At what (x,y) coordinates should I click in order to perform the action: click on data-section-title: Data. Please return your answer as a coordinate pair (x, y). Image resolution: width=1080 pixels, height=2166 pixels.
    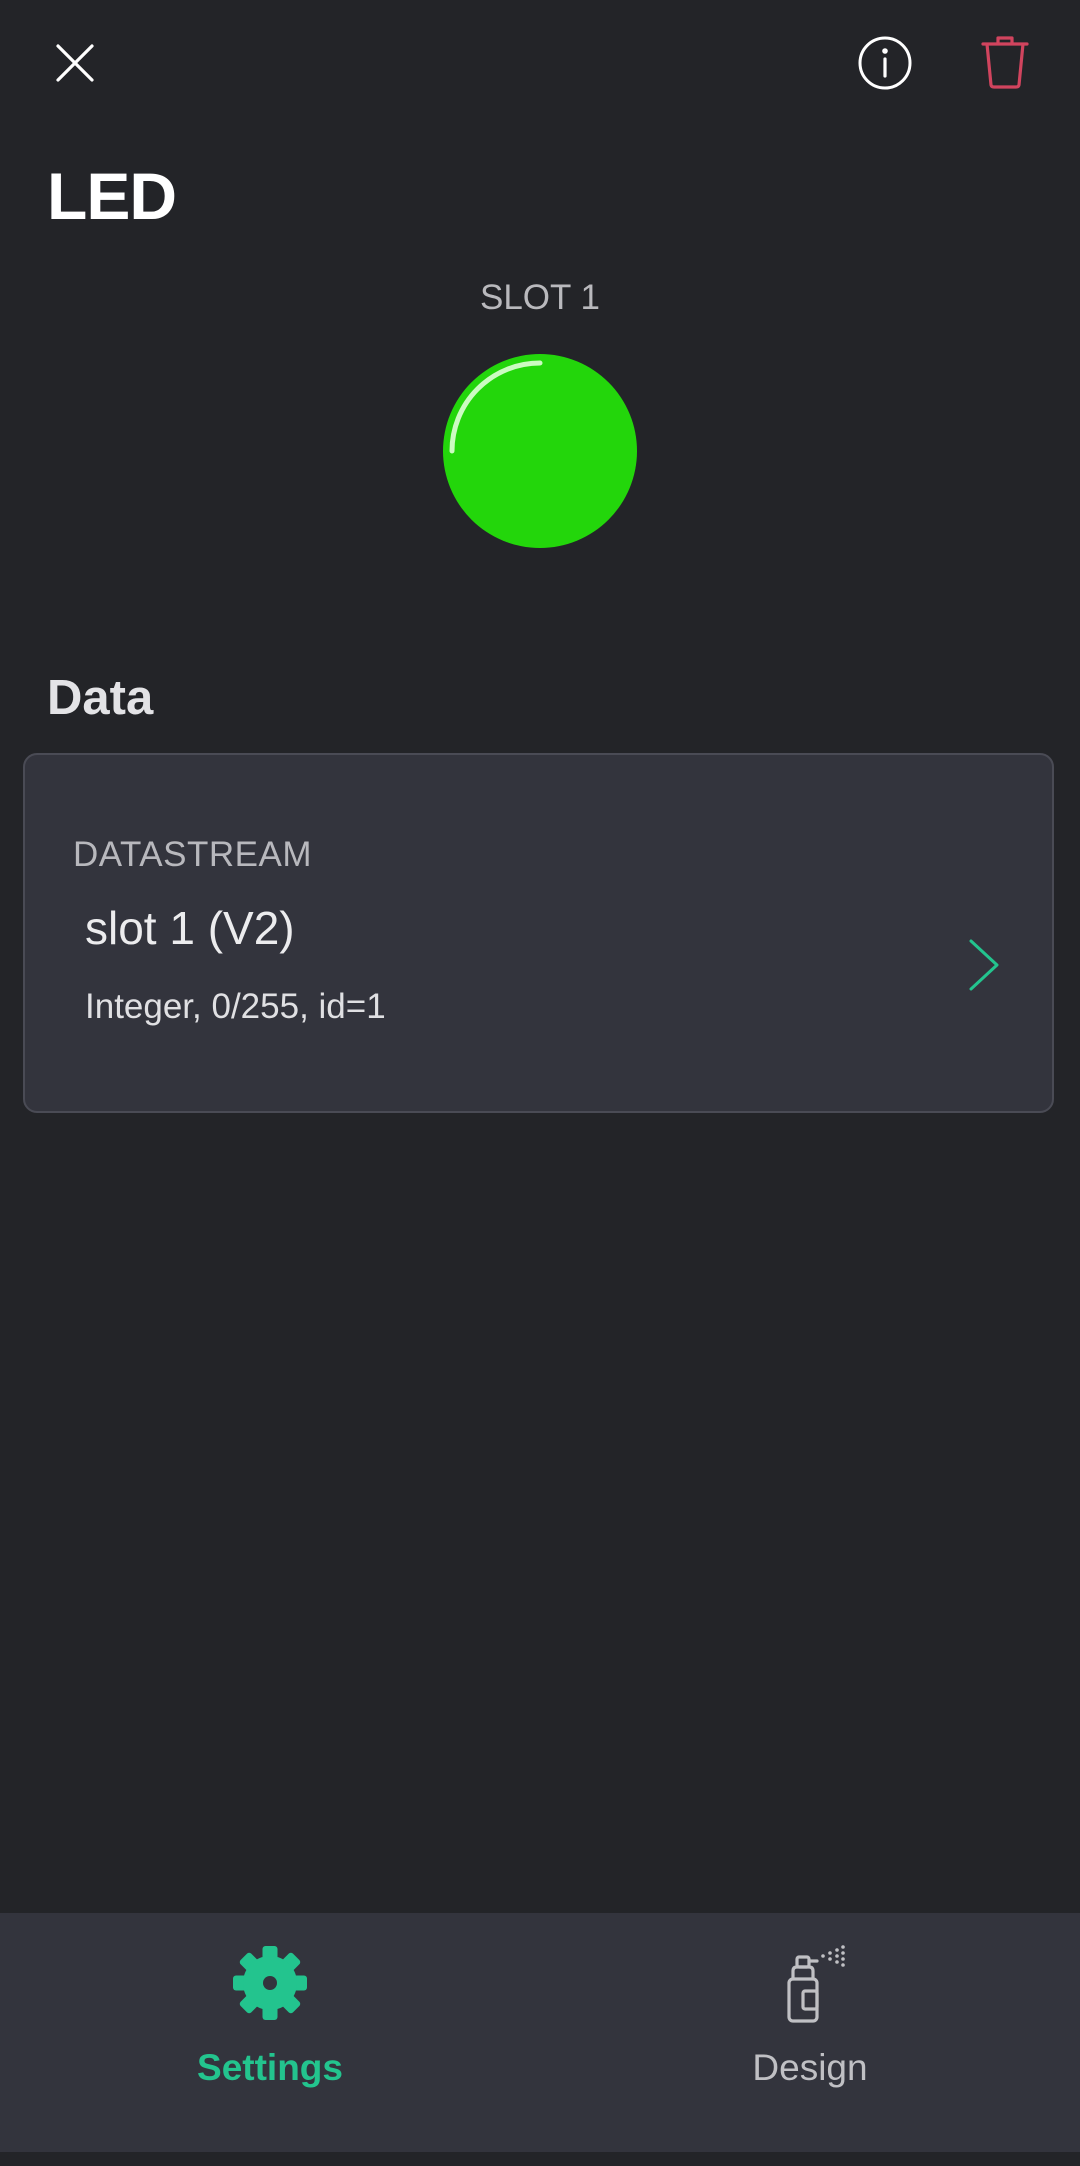
    Looking at the image, I should click on (100, 698).